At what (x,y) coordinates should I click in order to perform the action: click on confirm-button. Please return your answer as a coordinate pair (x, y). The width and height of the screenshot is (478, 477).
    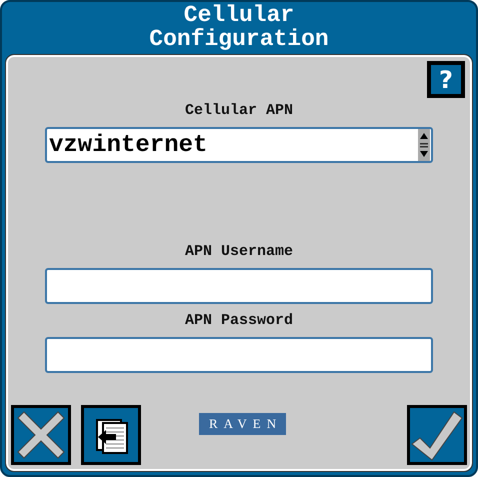
    Looking at the image, I should click on (437, 435).